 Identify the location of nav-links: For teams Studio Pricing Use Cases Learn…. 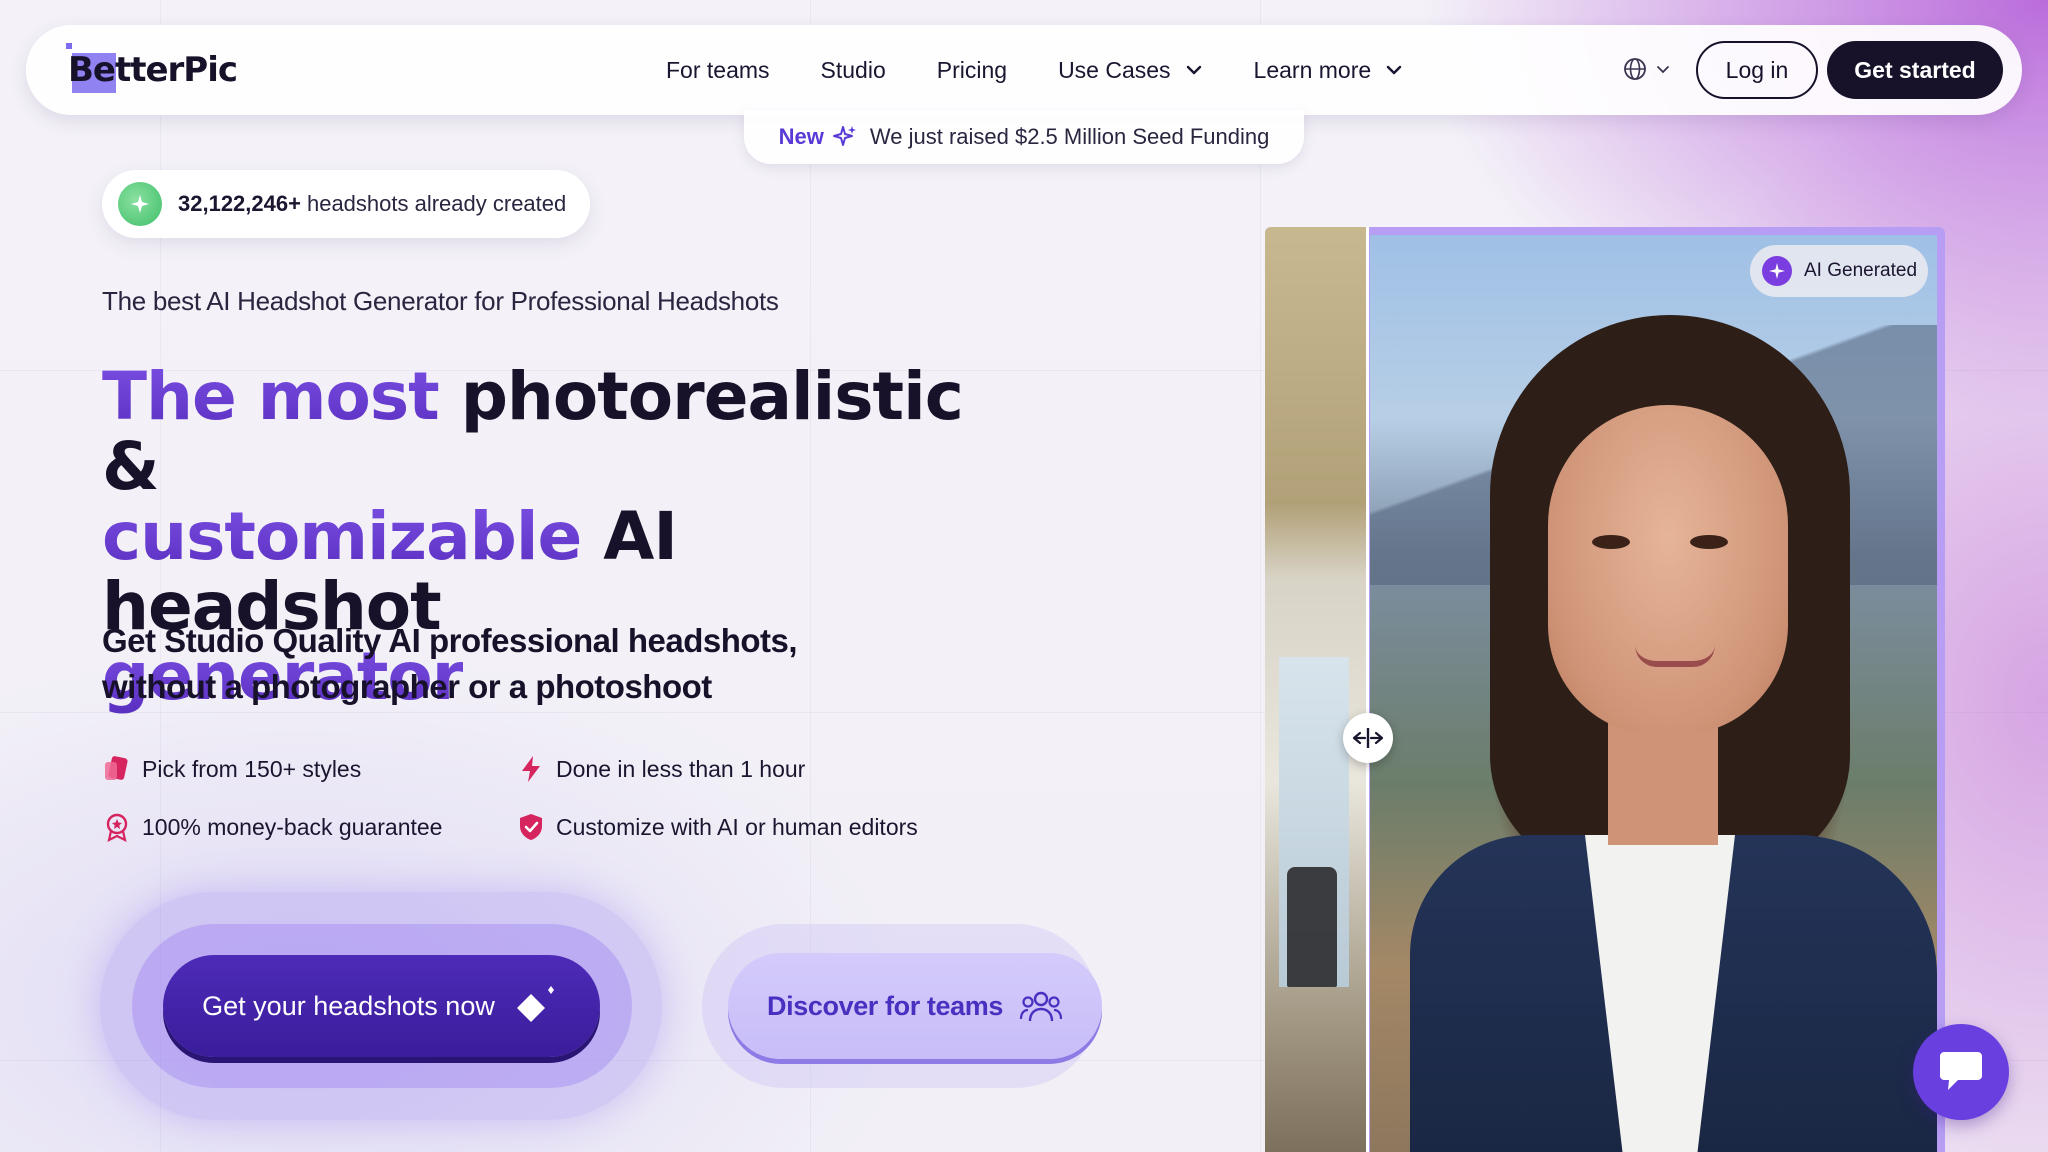
(1060, 70).